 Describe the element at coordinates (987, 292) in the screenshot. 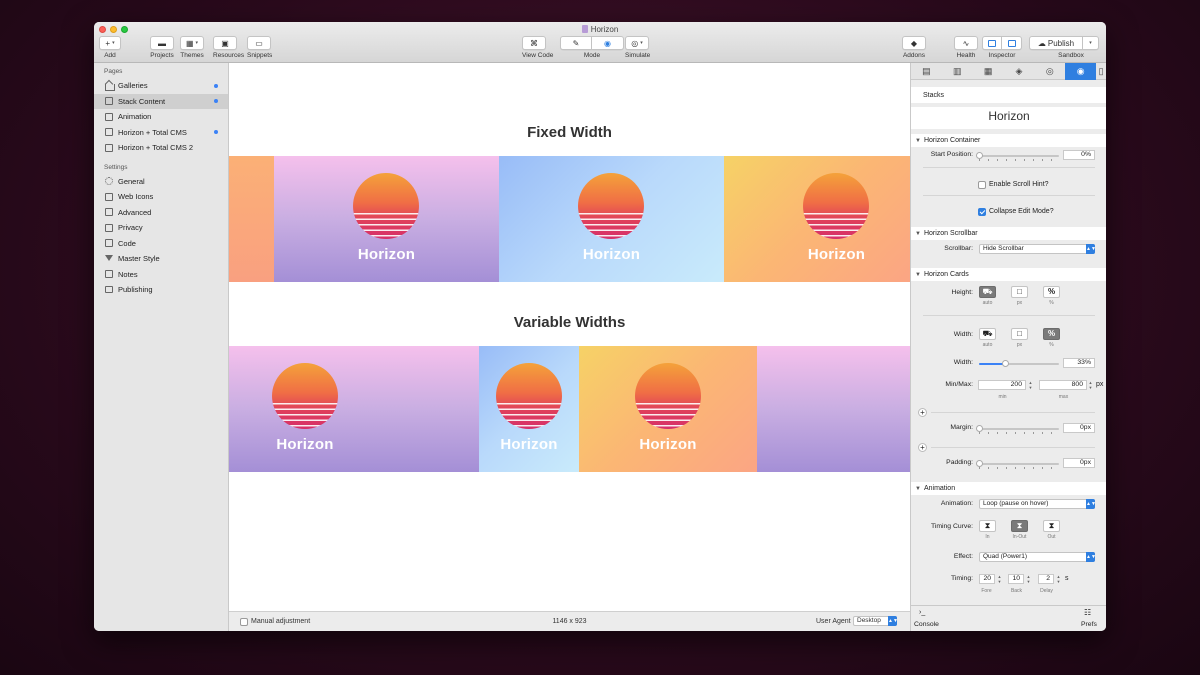

I see `height-auto-button: ⛟` at that location.